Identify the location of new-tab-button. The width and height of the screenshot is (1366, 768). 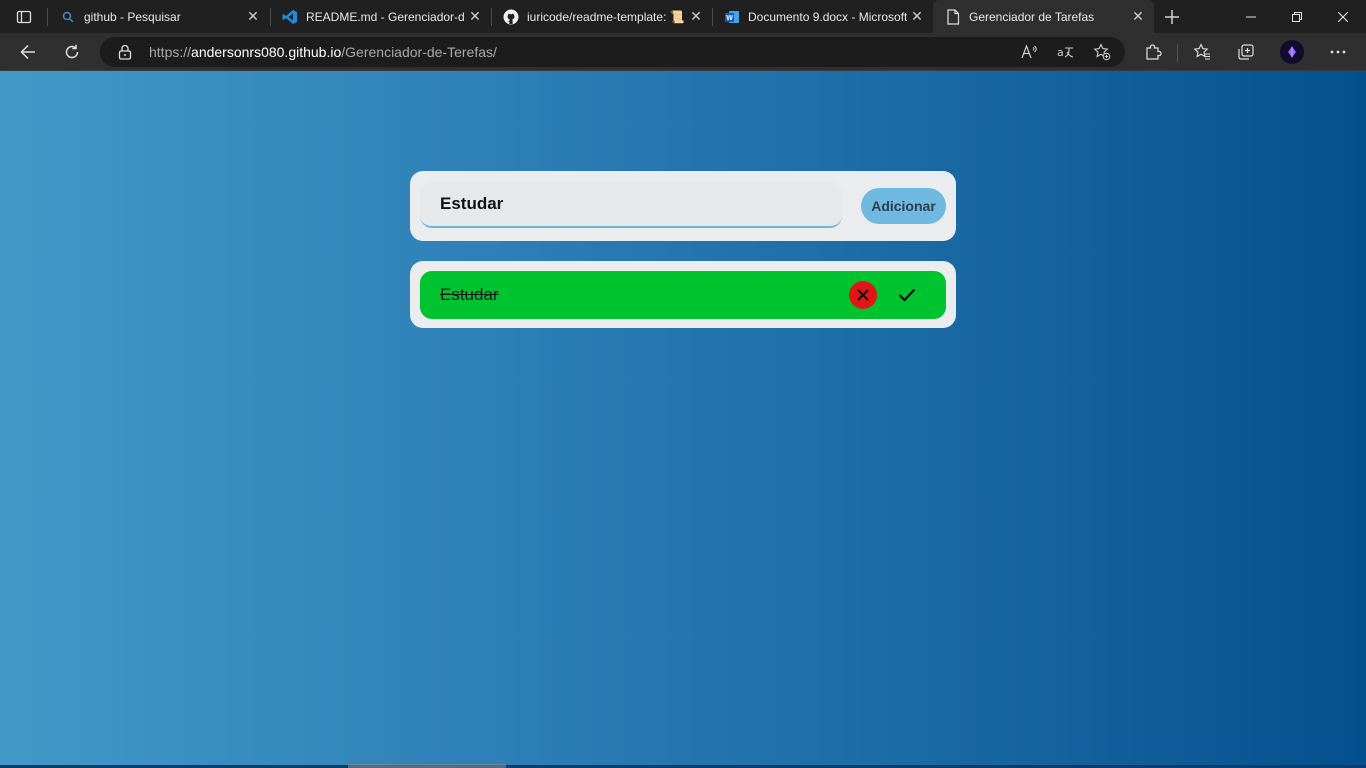
(1172, 17).